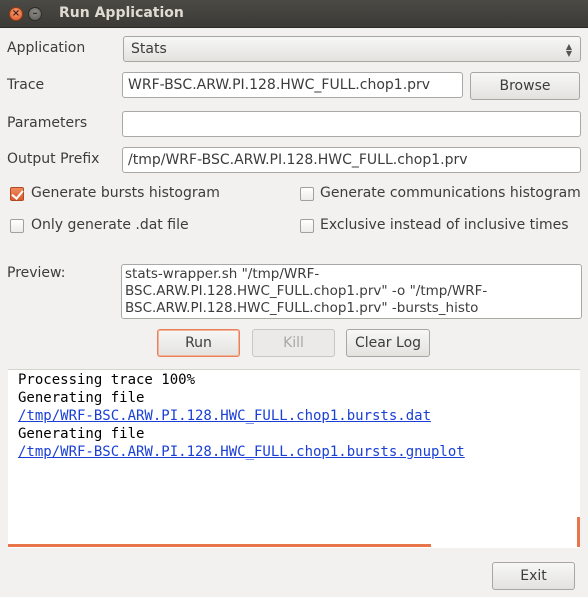 This screenshot has height=597, width=588. Describe the element at coordinates (46, 48) in the screenshot. I see `application-label: Application` at that location.